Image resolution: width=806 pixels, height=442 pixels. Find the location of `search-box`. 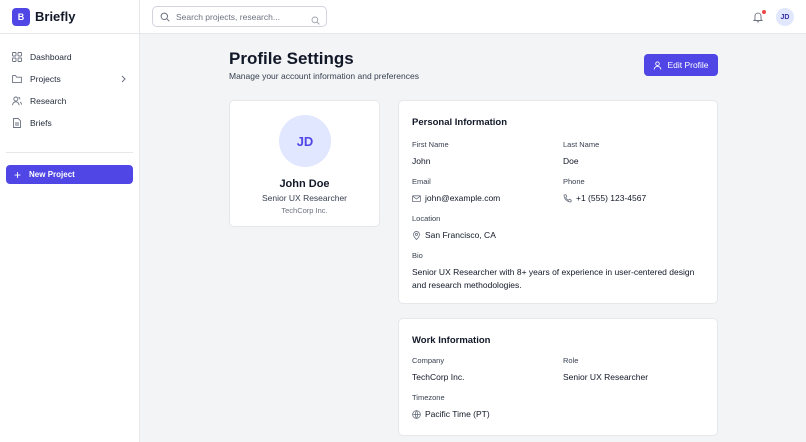

search-box is located at coordinates (239, 16).